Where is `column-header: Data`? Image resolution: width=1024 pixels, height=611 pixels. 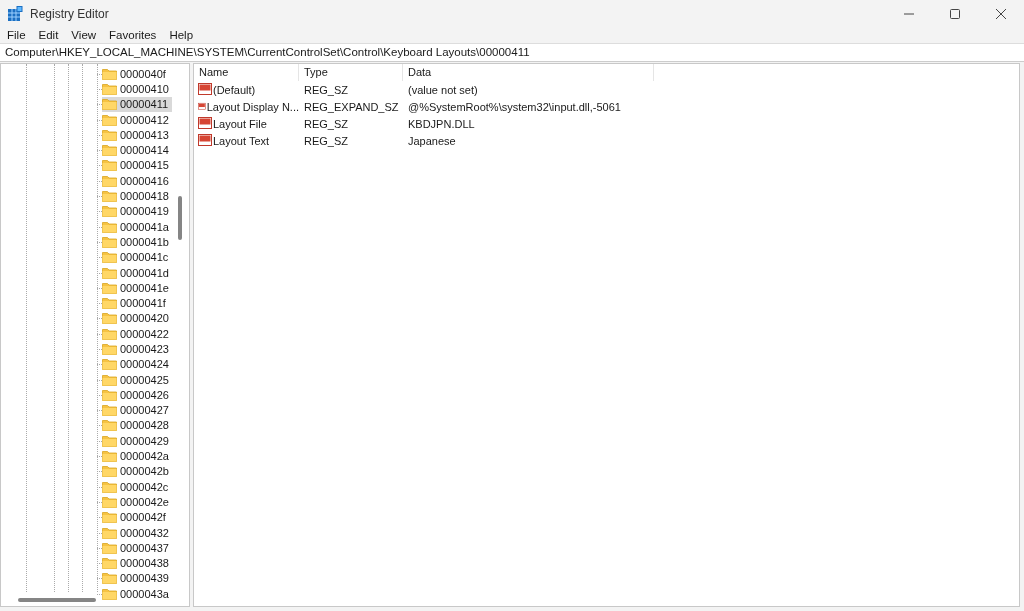 column-header: Data is located at coordinates (528, 72).